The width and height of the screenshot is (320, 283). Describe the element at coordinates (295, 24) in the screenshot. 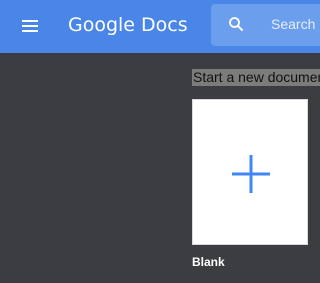

I see `search-input` at that location.